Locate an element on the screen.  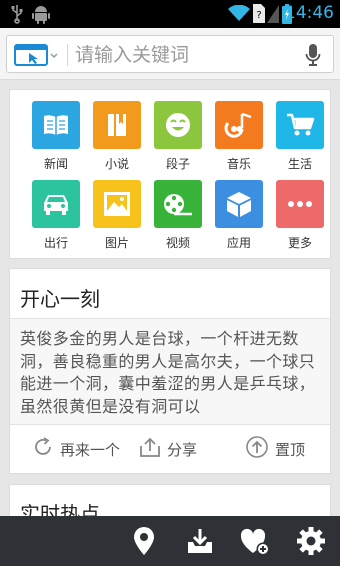
category-video: 视频 is located at coordinates (178, 215).